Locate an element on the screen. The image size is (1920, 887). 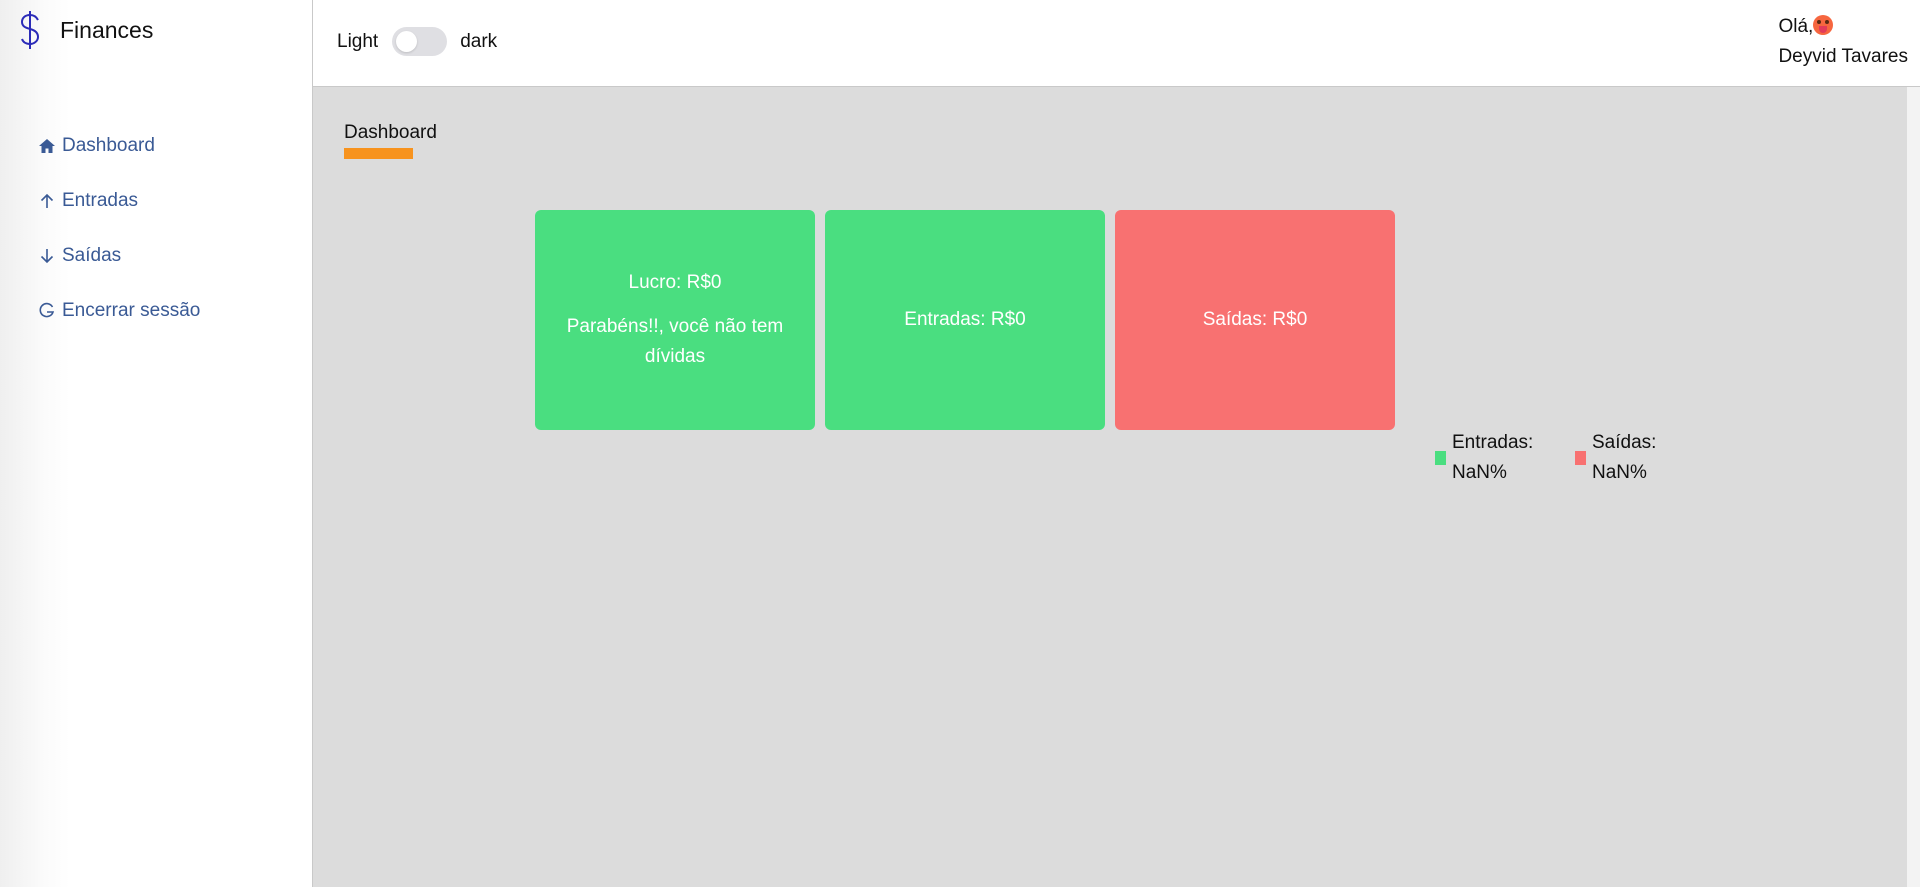
sidebar-item-entradas: Entradas is located at coordinates (119, 200).